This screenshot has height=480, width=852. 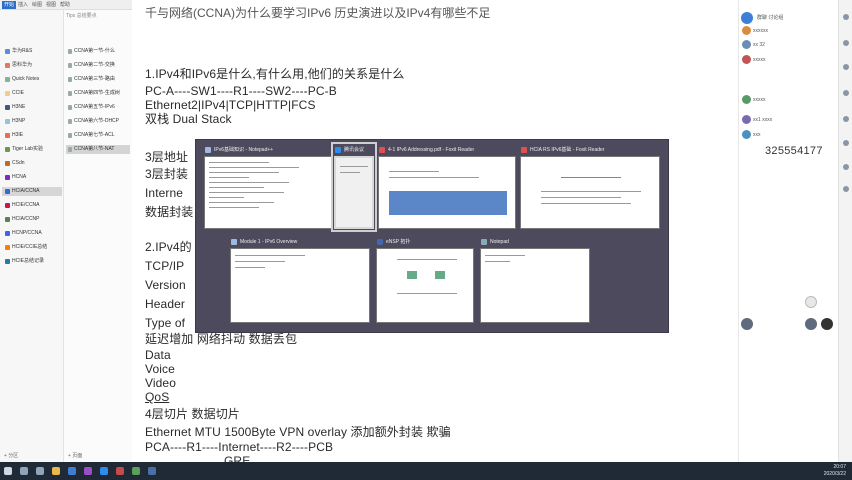 I want to click on sidebar-item: HCIE总结记录, so click(x=32, y=261).